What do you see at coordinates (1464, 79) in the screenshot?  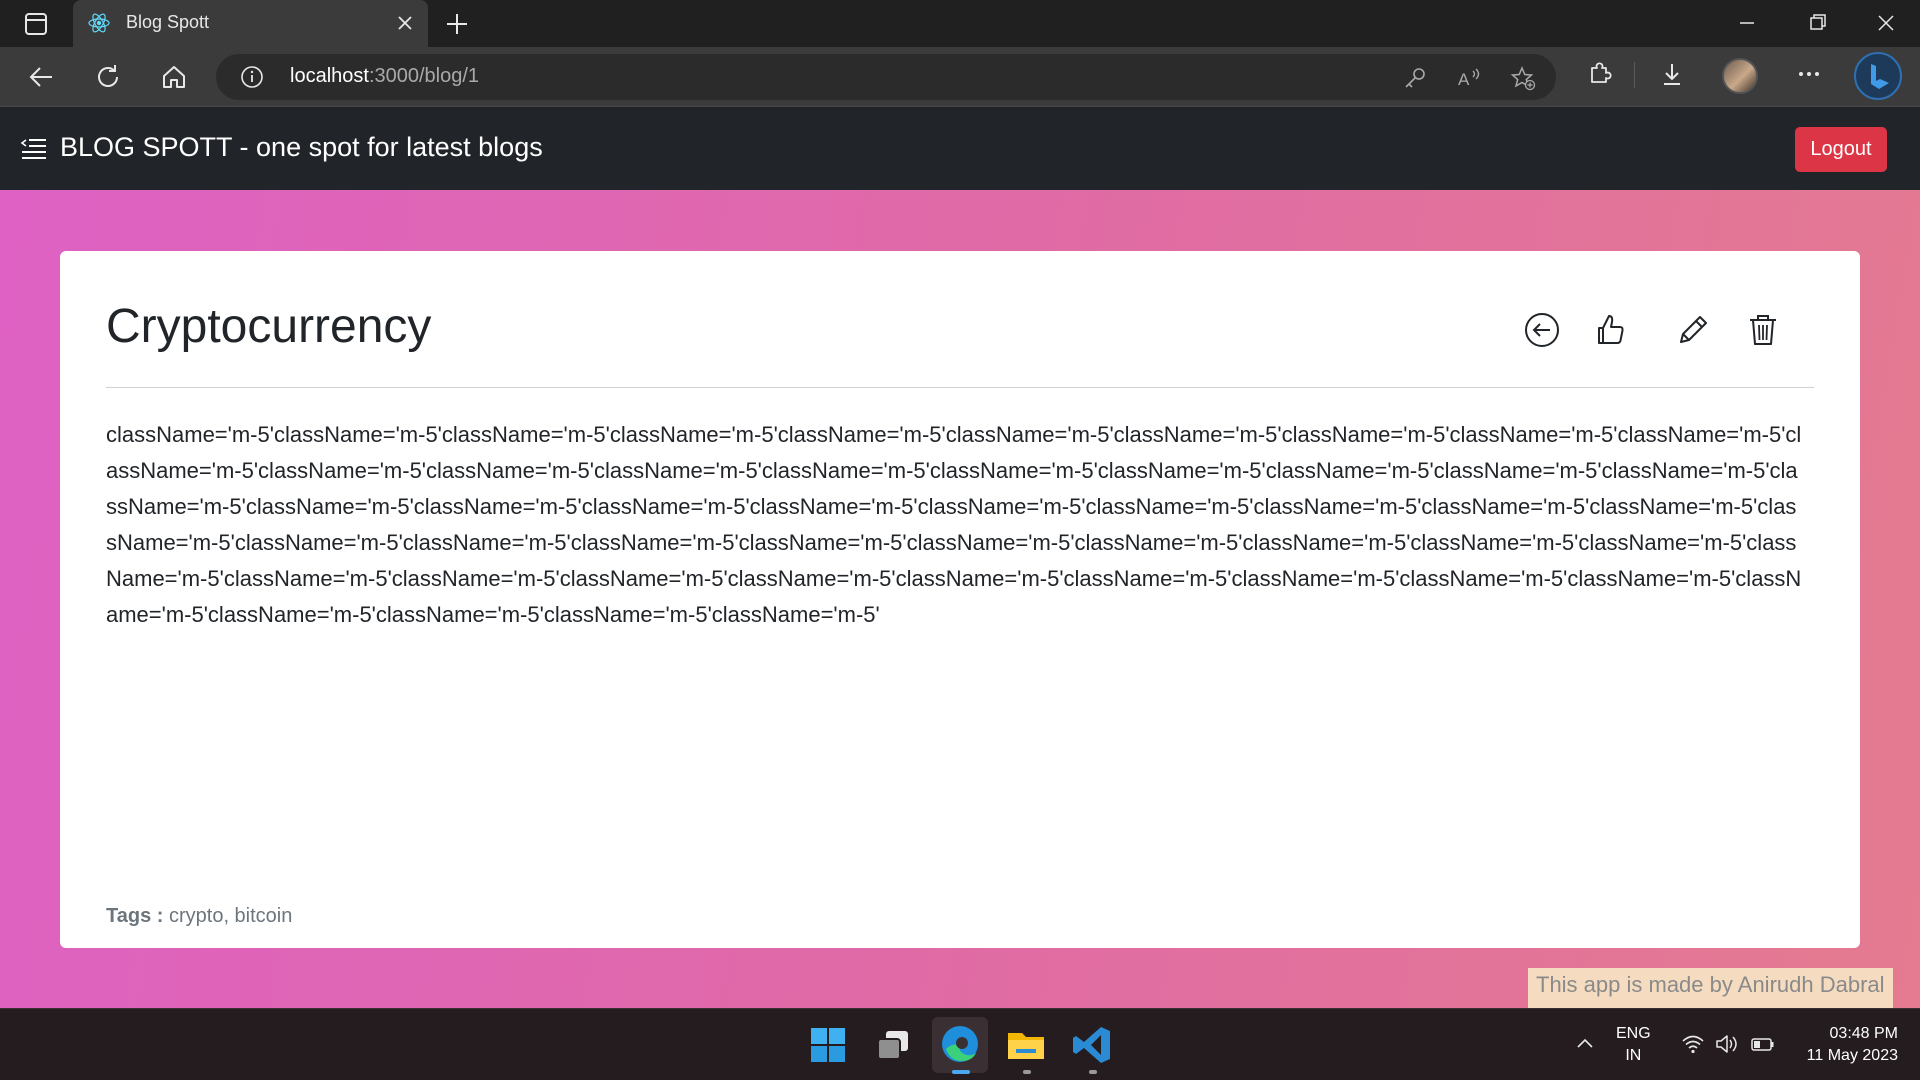 I see `svg-text: A` at bounding box center [1464, 79].